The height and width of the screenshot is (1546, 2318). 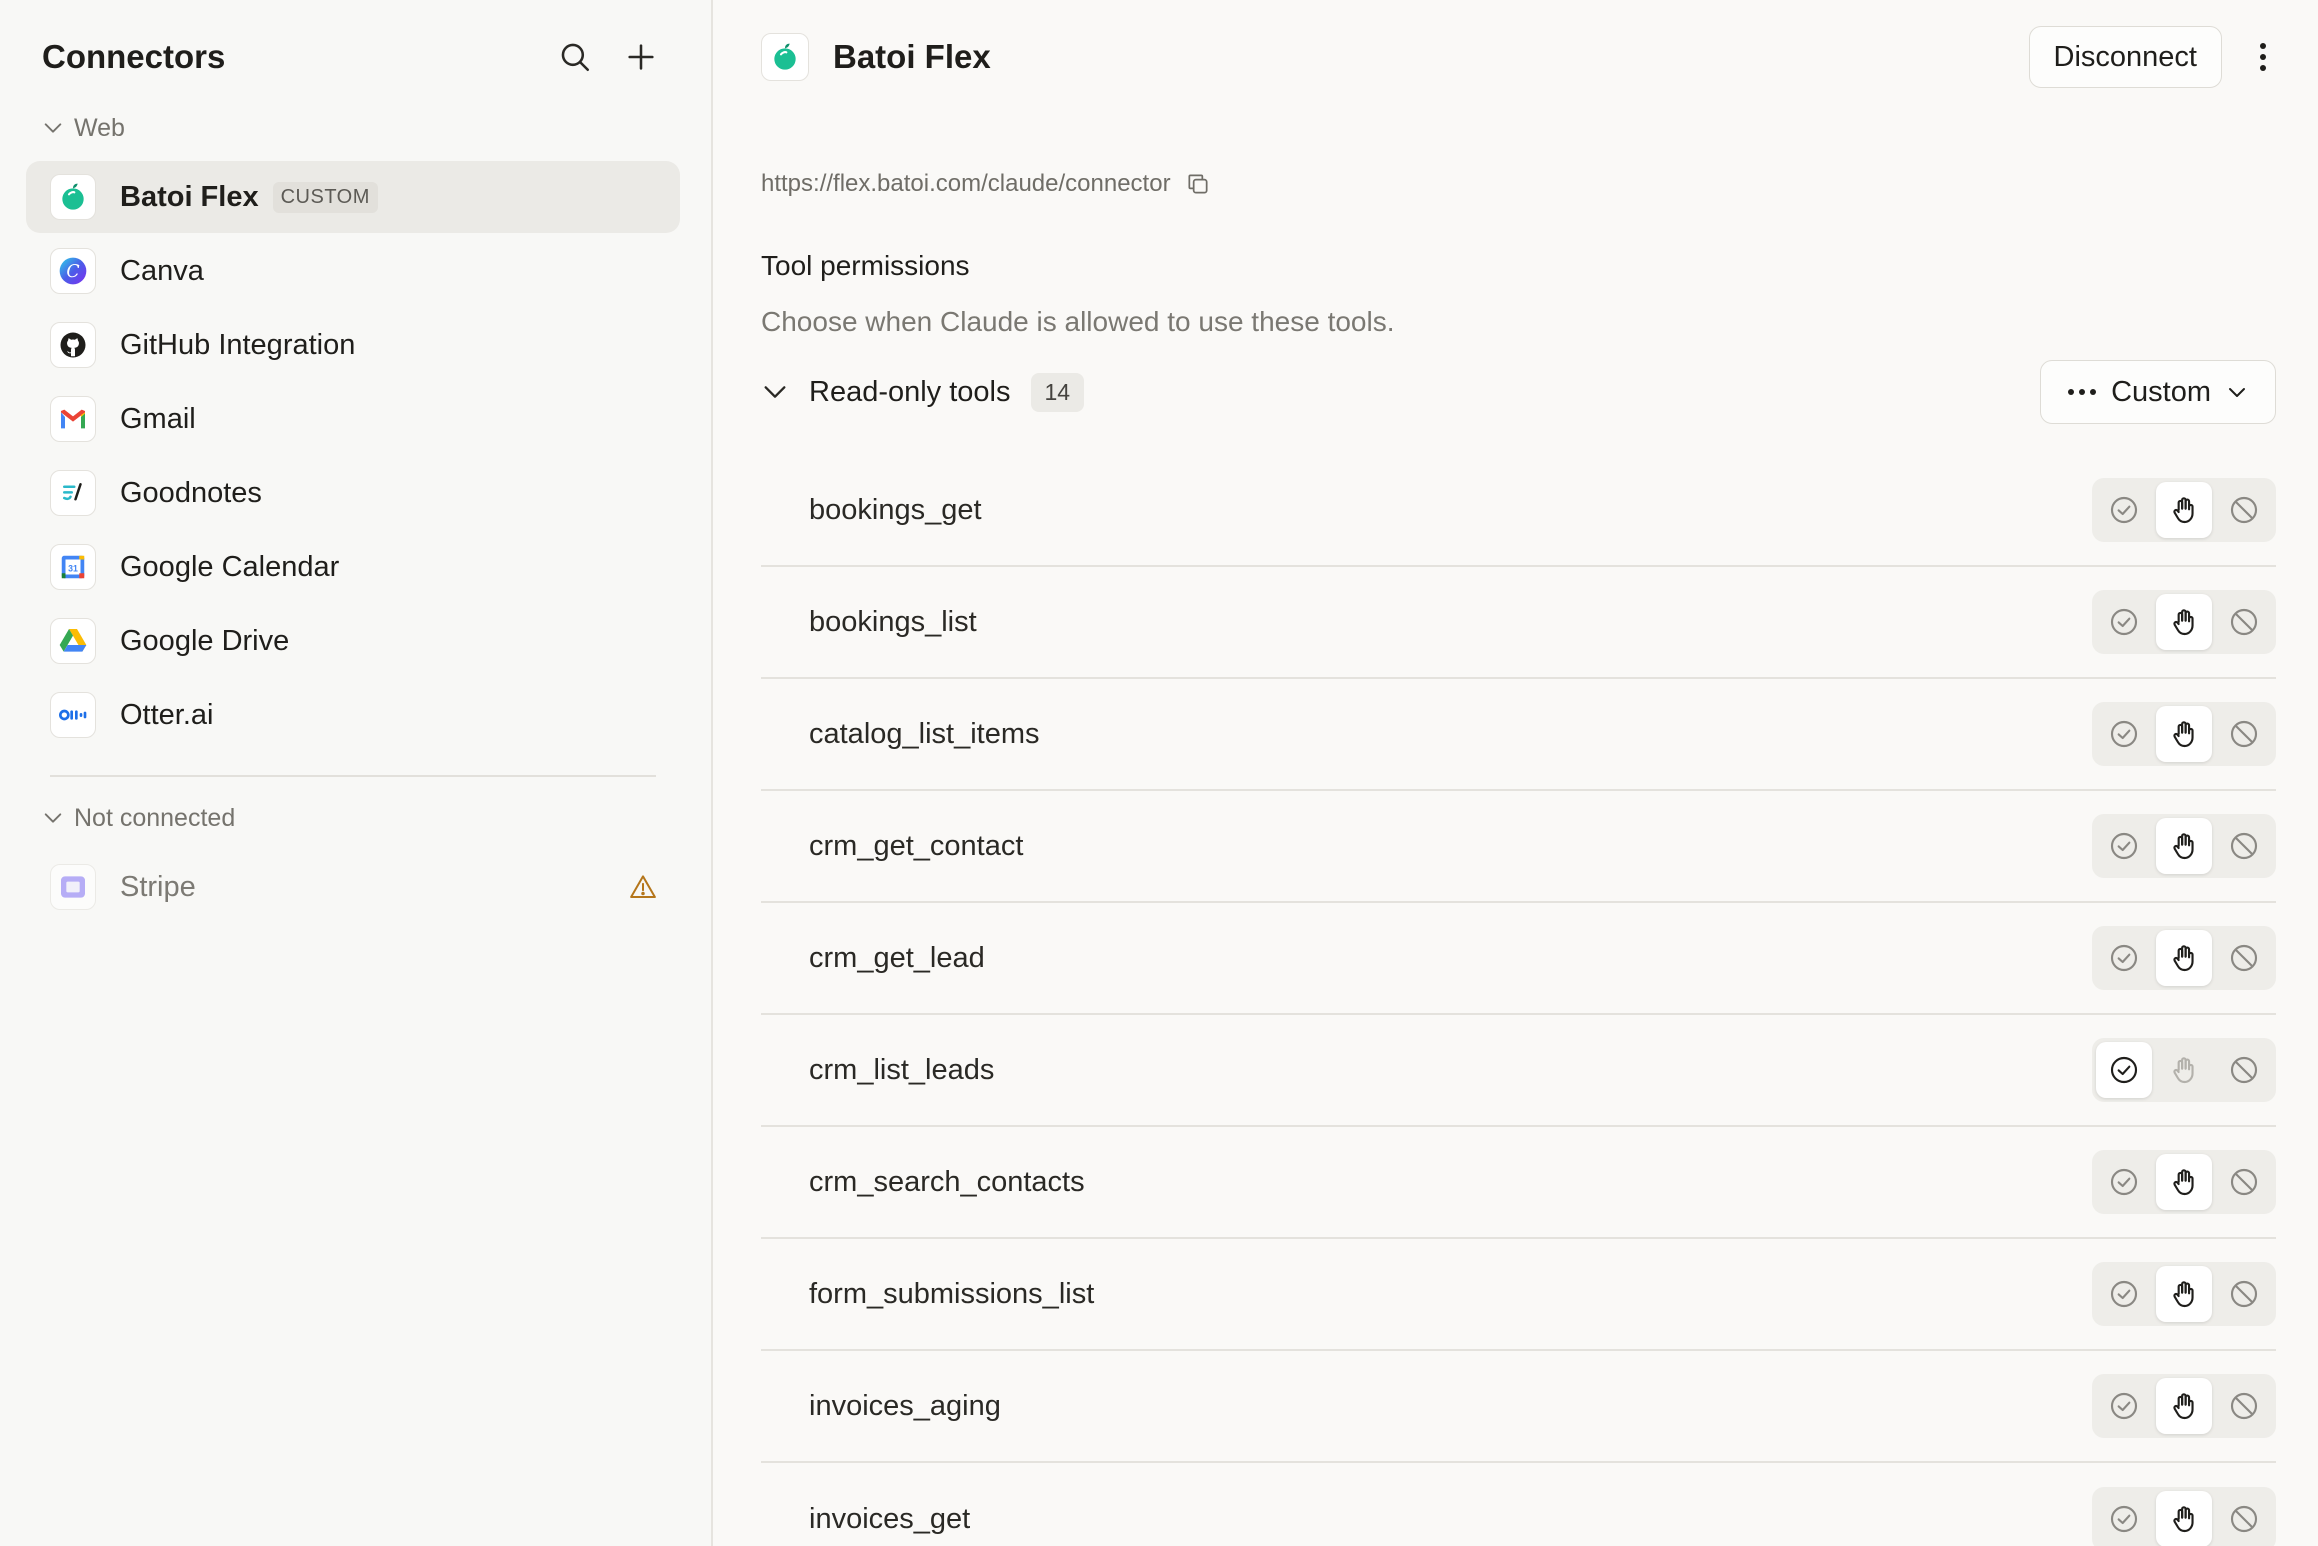 I want to click on add-connector-icon, so click(x=641, y=57).